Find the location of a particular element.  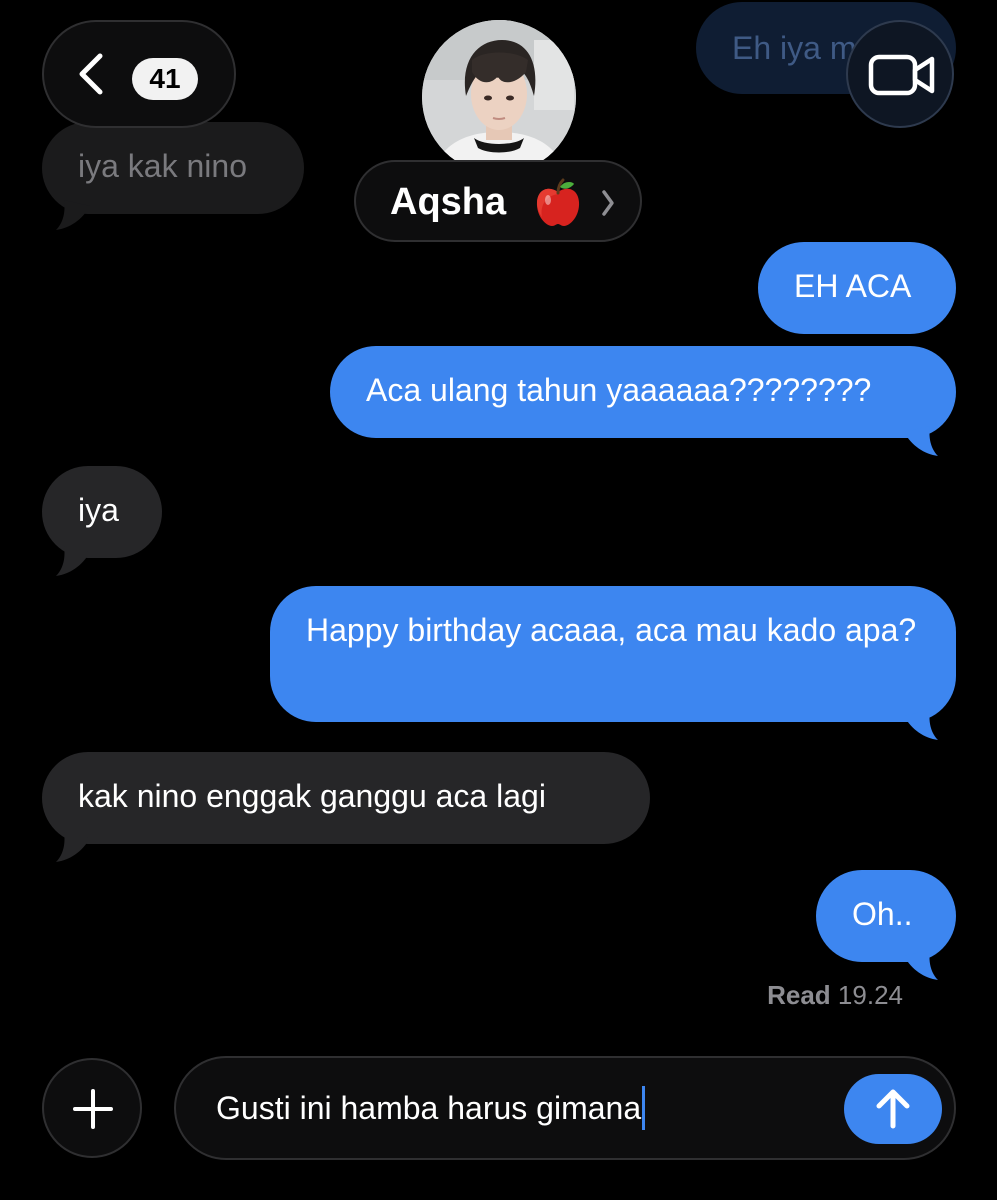

message-bubble-incoming: iya is located at coordinates (102, 512).